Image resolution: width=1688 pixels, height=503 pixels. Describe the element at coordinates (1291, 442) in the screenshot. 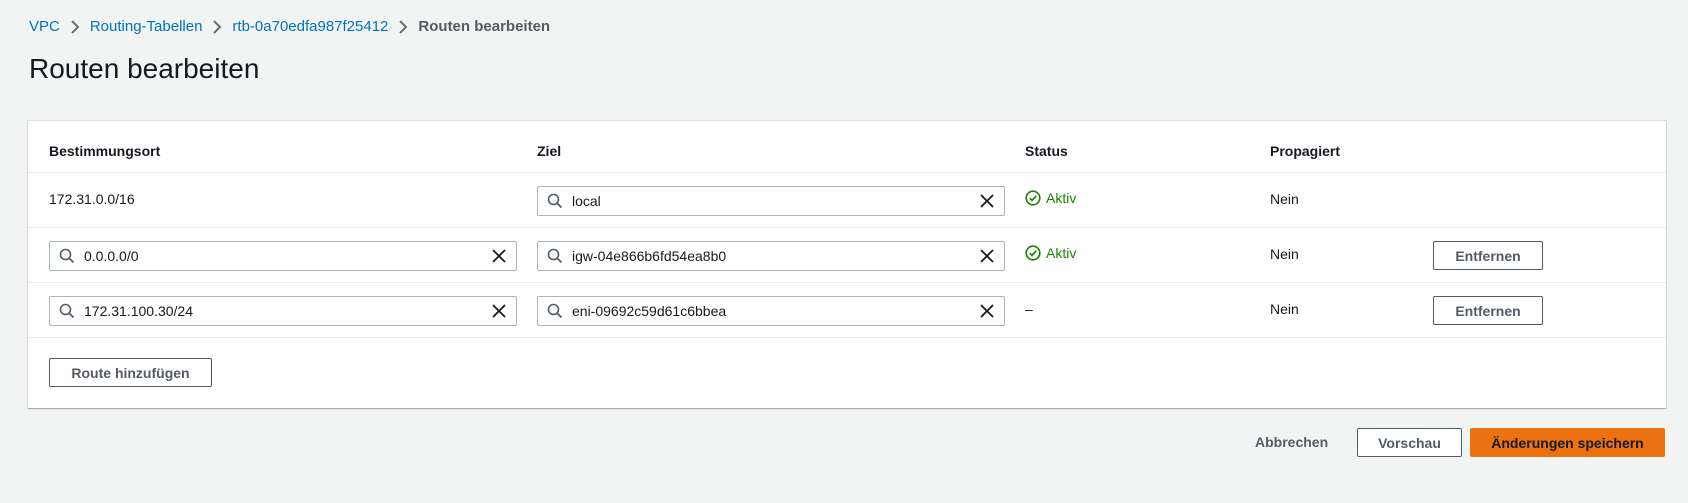

I see `cancel-button: Abbrechen` at that location.